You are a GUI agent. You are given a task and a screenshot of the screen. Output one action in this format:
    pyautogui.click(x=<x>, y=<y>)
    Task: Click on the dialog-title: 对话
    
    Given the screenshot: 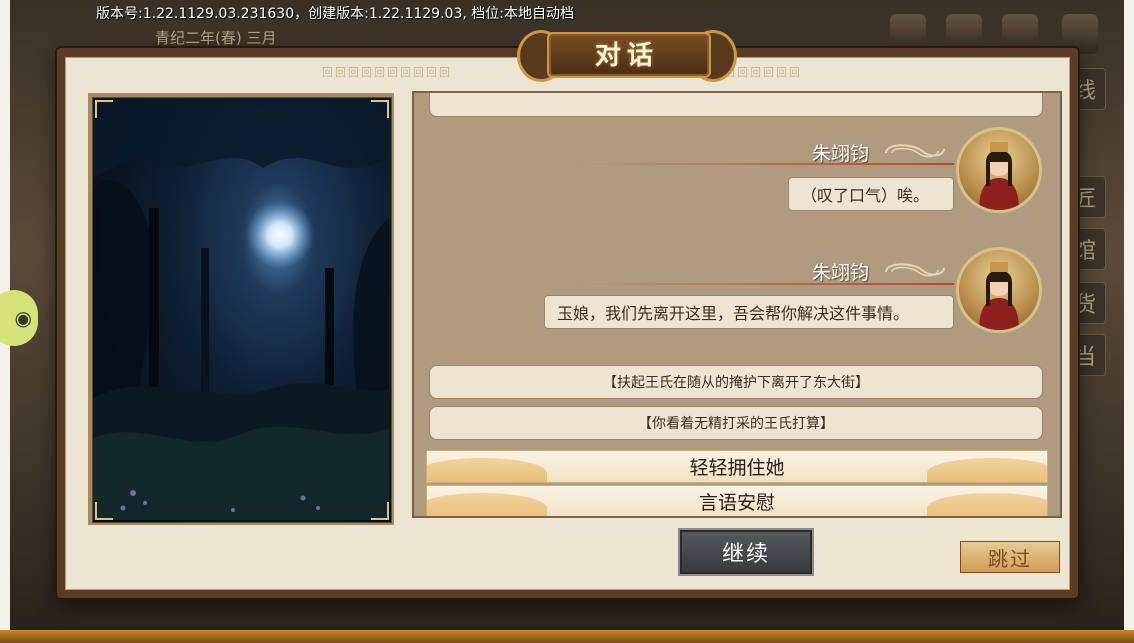 What is the action you would take?
    pyautogui.click(x=626, y=55)
    